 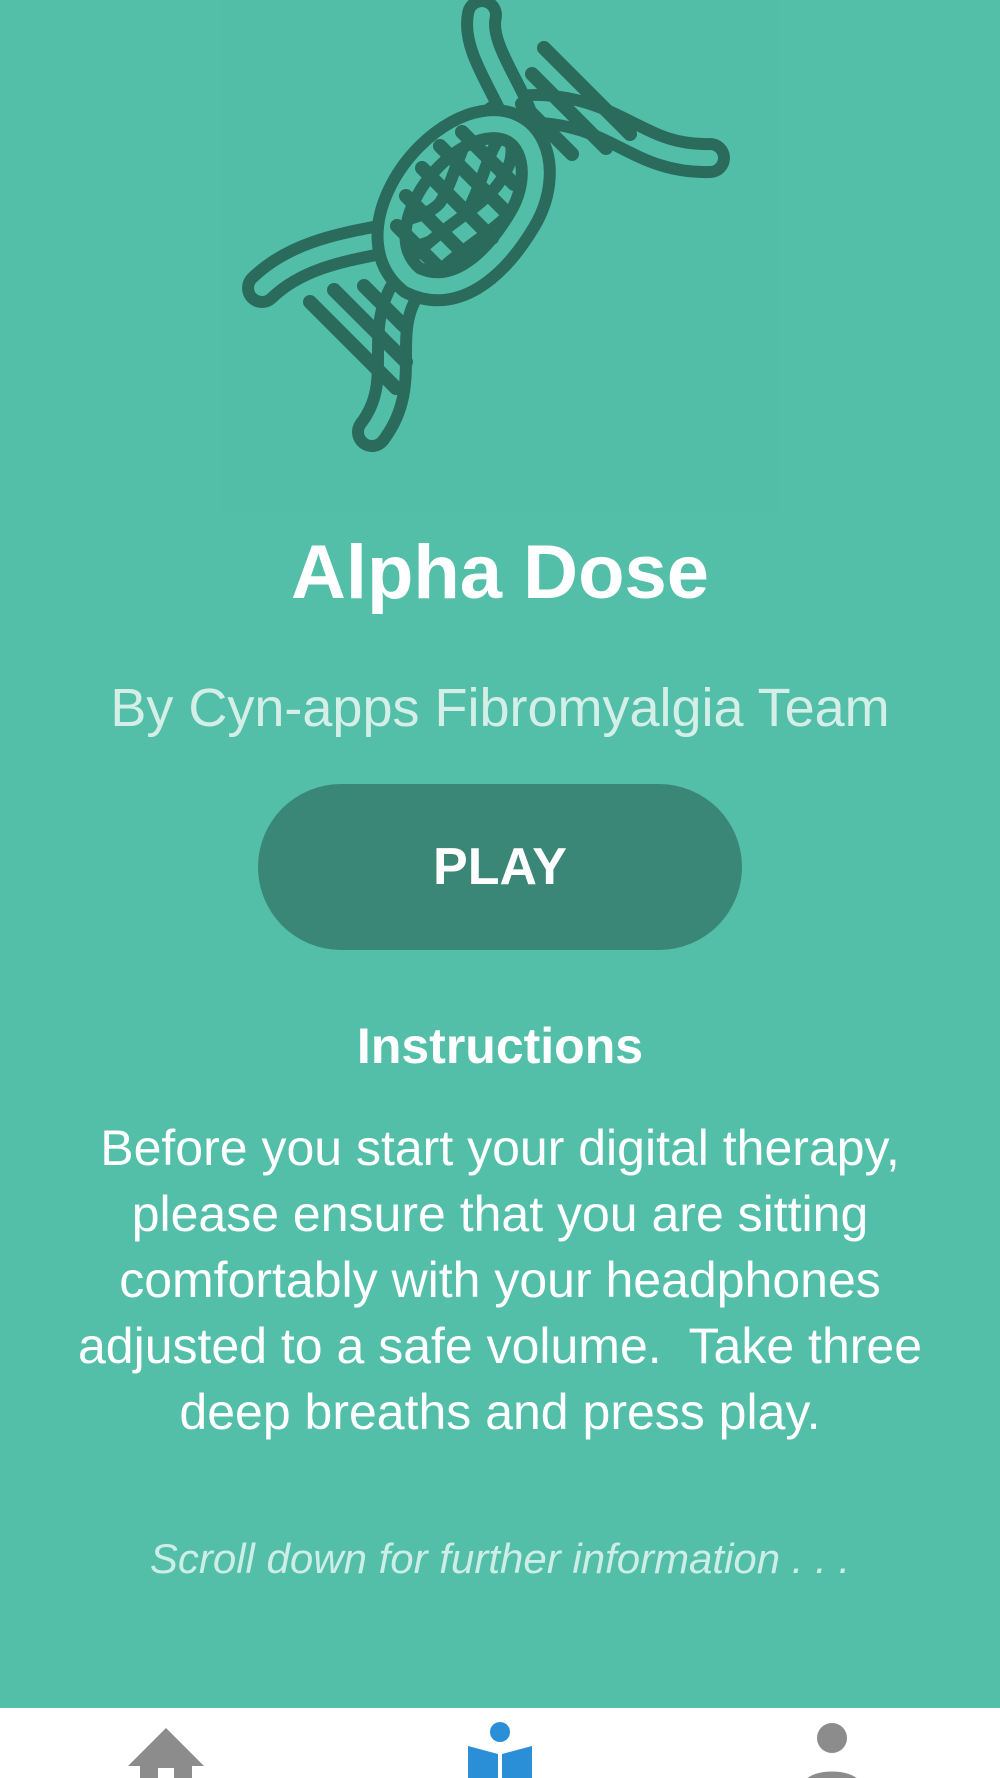 What do you see at coordinates (500, 1750) in the screenshot?
I see `reader-icon` at bounding box center [500, 1750].